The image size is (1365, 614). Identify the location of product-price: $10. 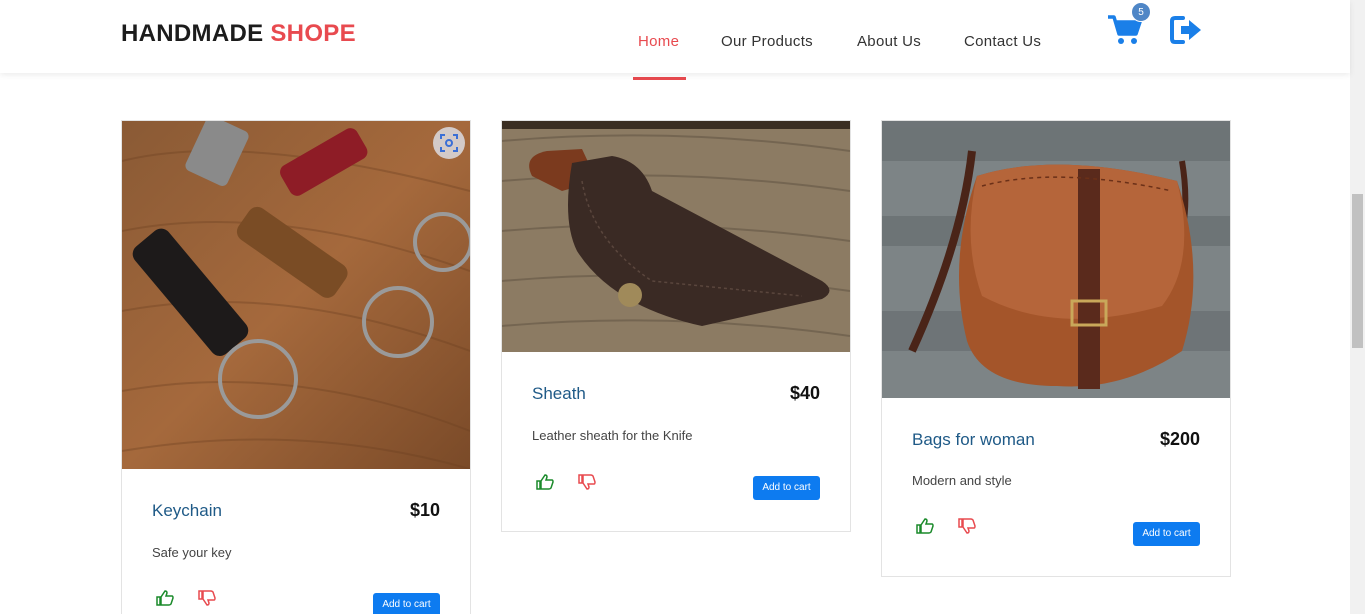
(424, 510).